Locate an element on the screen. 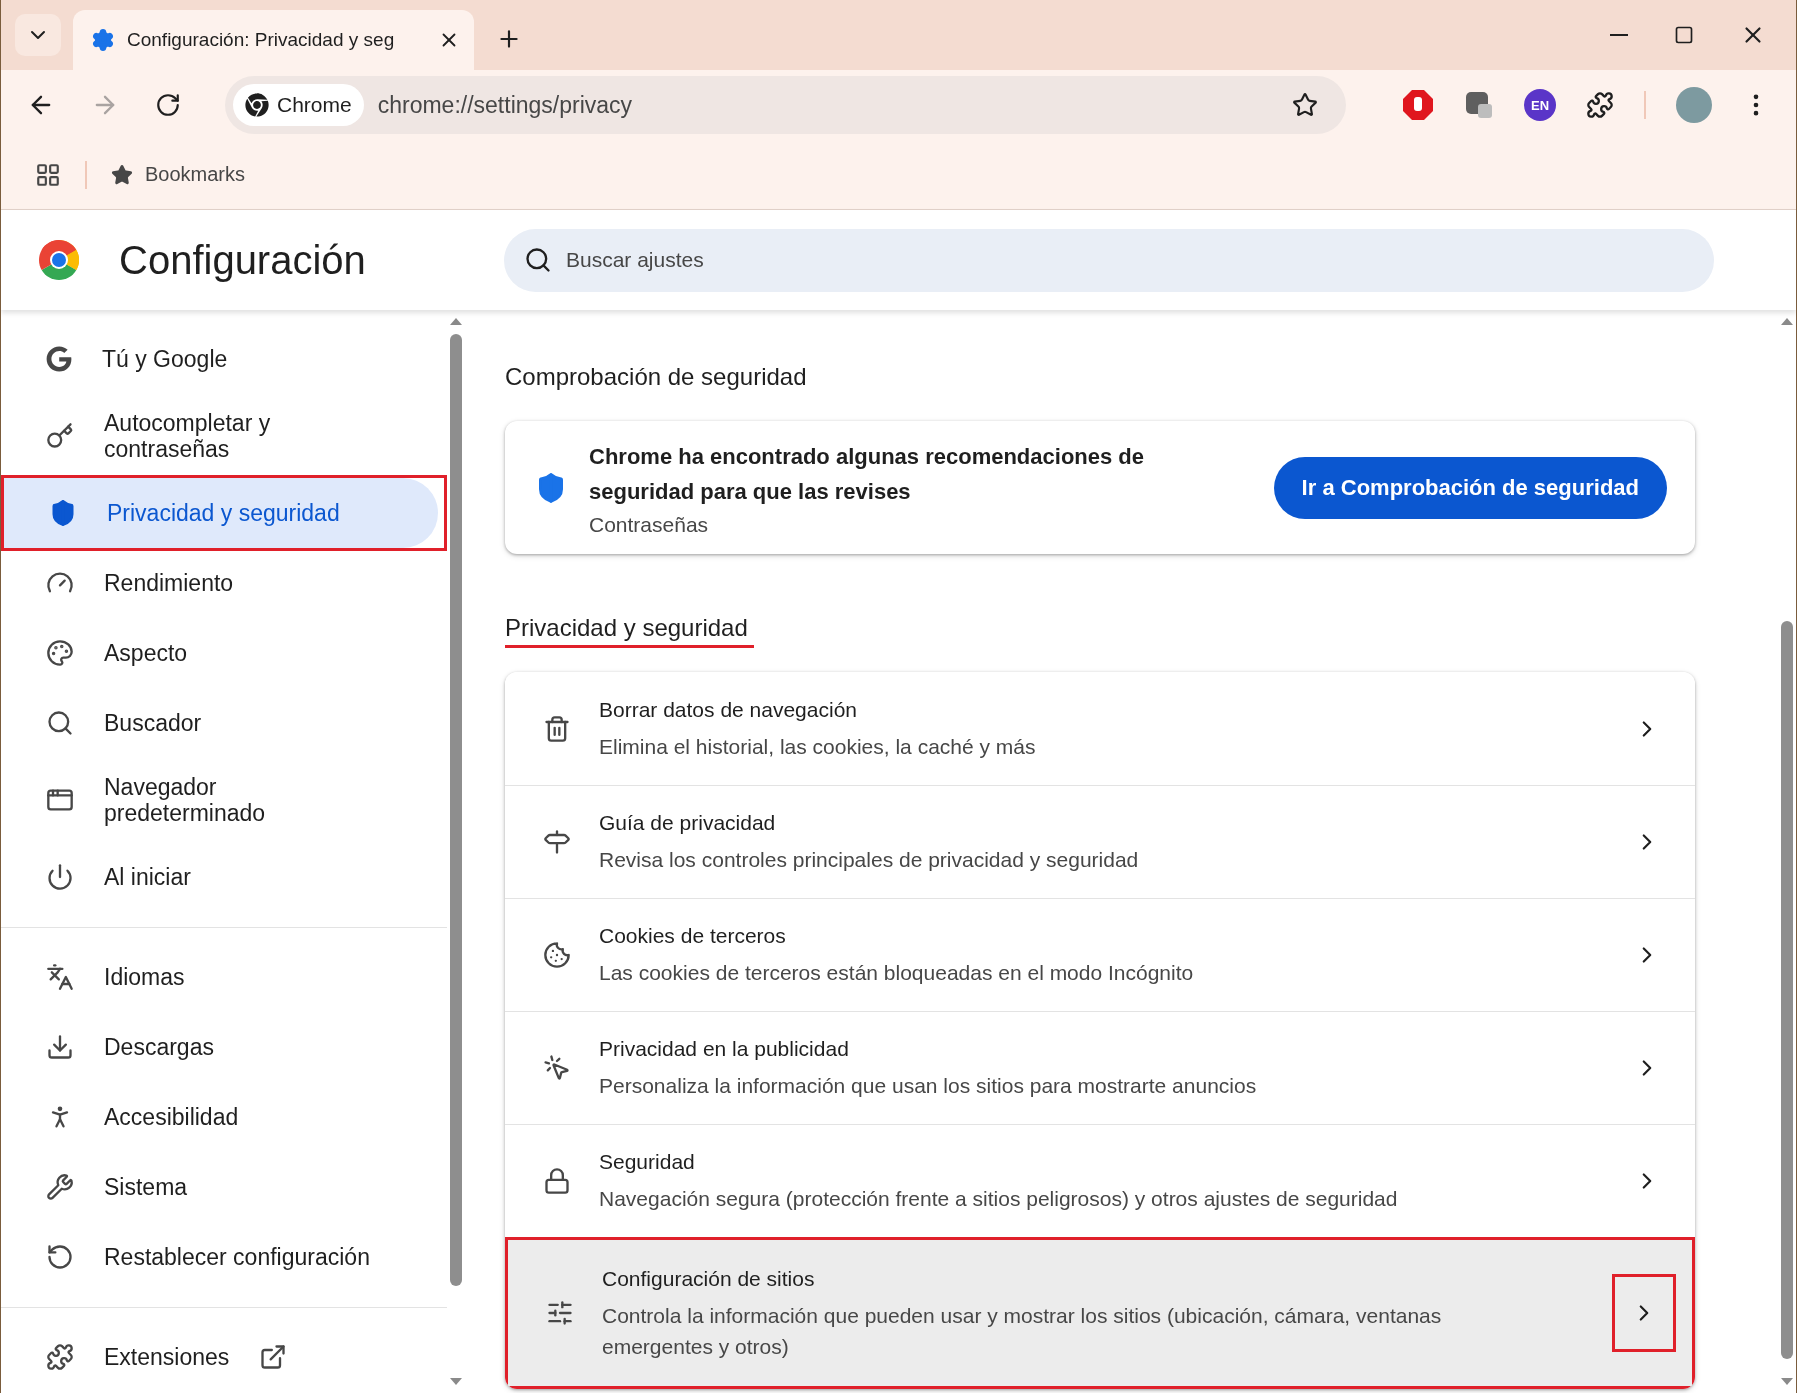  sidebar-item: Rendimiento is located at coordinates (218, 583).